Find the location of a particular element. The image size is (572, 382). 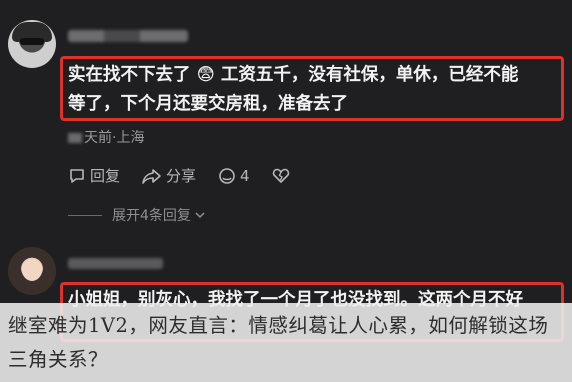

caption-text: 继室难为1V2，网友直言：情感纠葛让人心累，如何解锁这场三角关系？ is located at coordinates (278, 342).